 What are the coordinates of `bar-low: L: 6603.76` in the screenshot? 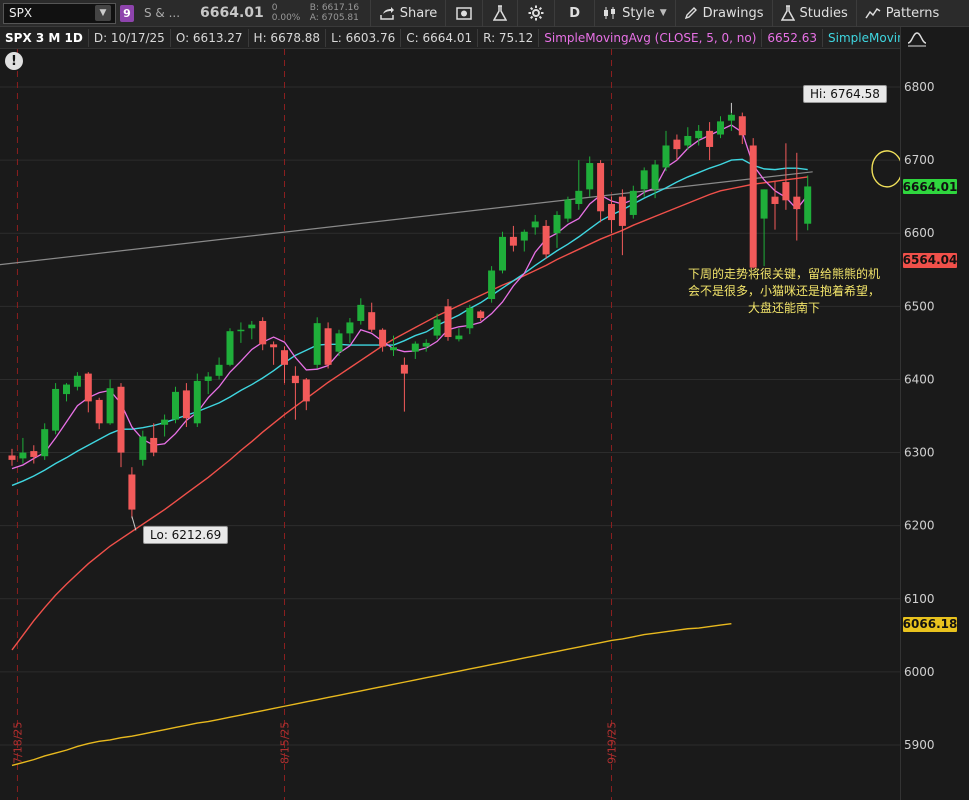 It's located at (364, 37).